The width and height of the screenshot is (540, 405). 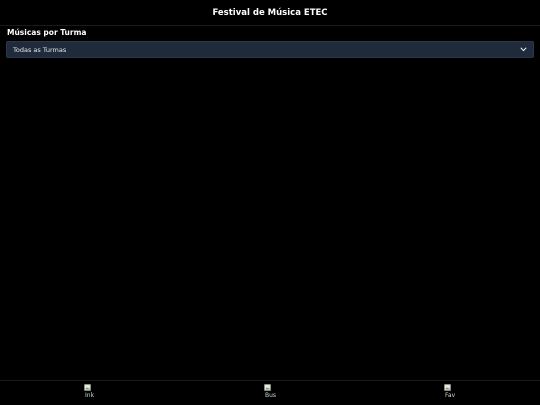 What do you see at coordinates (40, 49) in the screenshot?
I see `select-value: Todas as Turmas` at bounding box center [40, 49].